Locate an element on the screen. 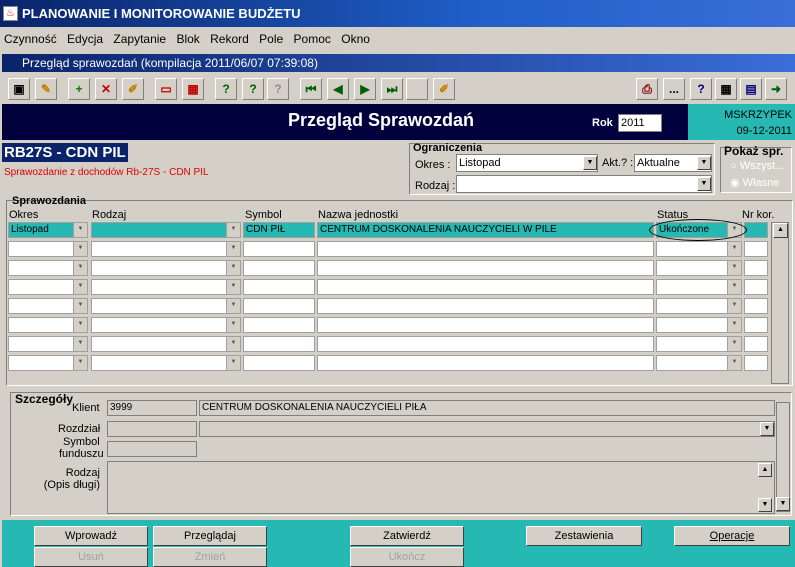 This screenshot has height=567, width=795. menu-zapytanie: Zapytanie is located at coordinates (139, 39).